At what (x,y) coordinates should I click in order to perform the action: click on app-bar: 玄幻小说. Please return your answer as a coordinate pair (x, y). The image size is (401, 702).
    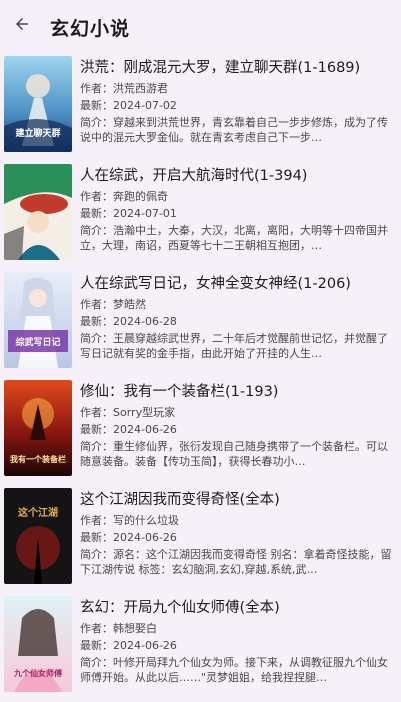
    Looking at the image, I should click on (200, 26).